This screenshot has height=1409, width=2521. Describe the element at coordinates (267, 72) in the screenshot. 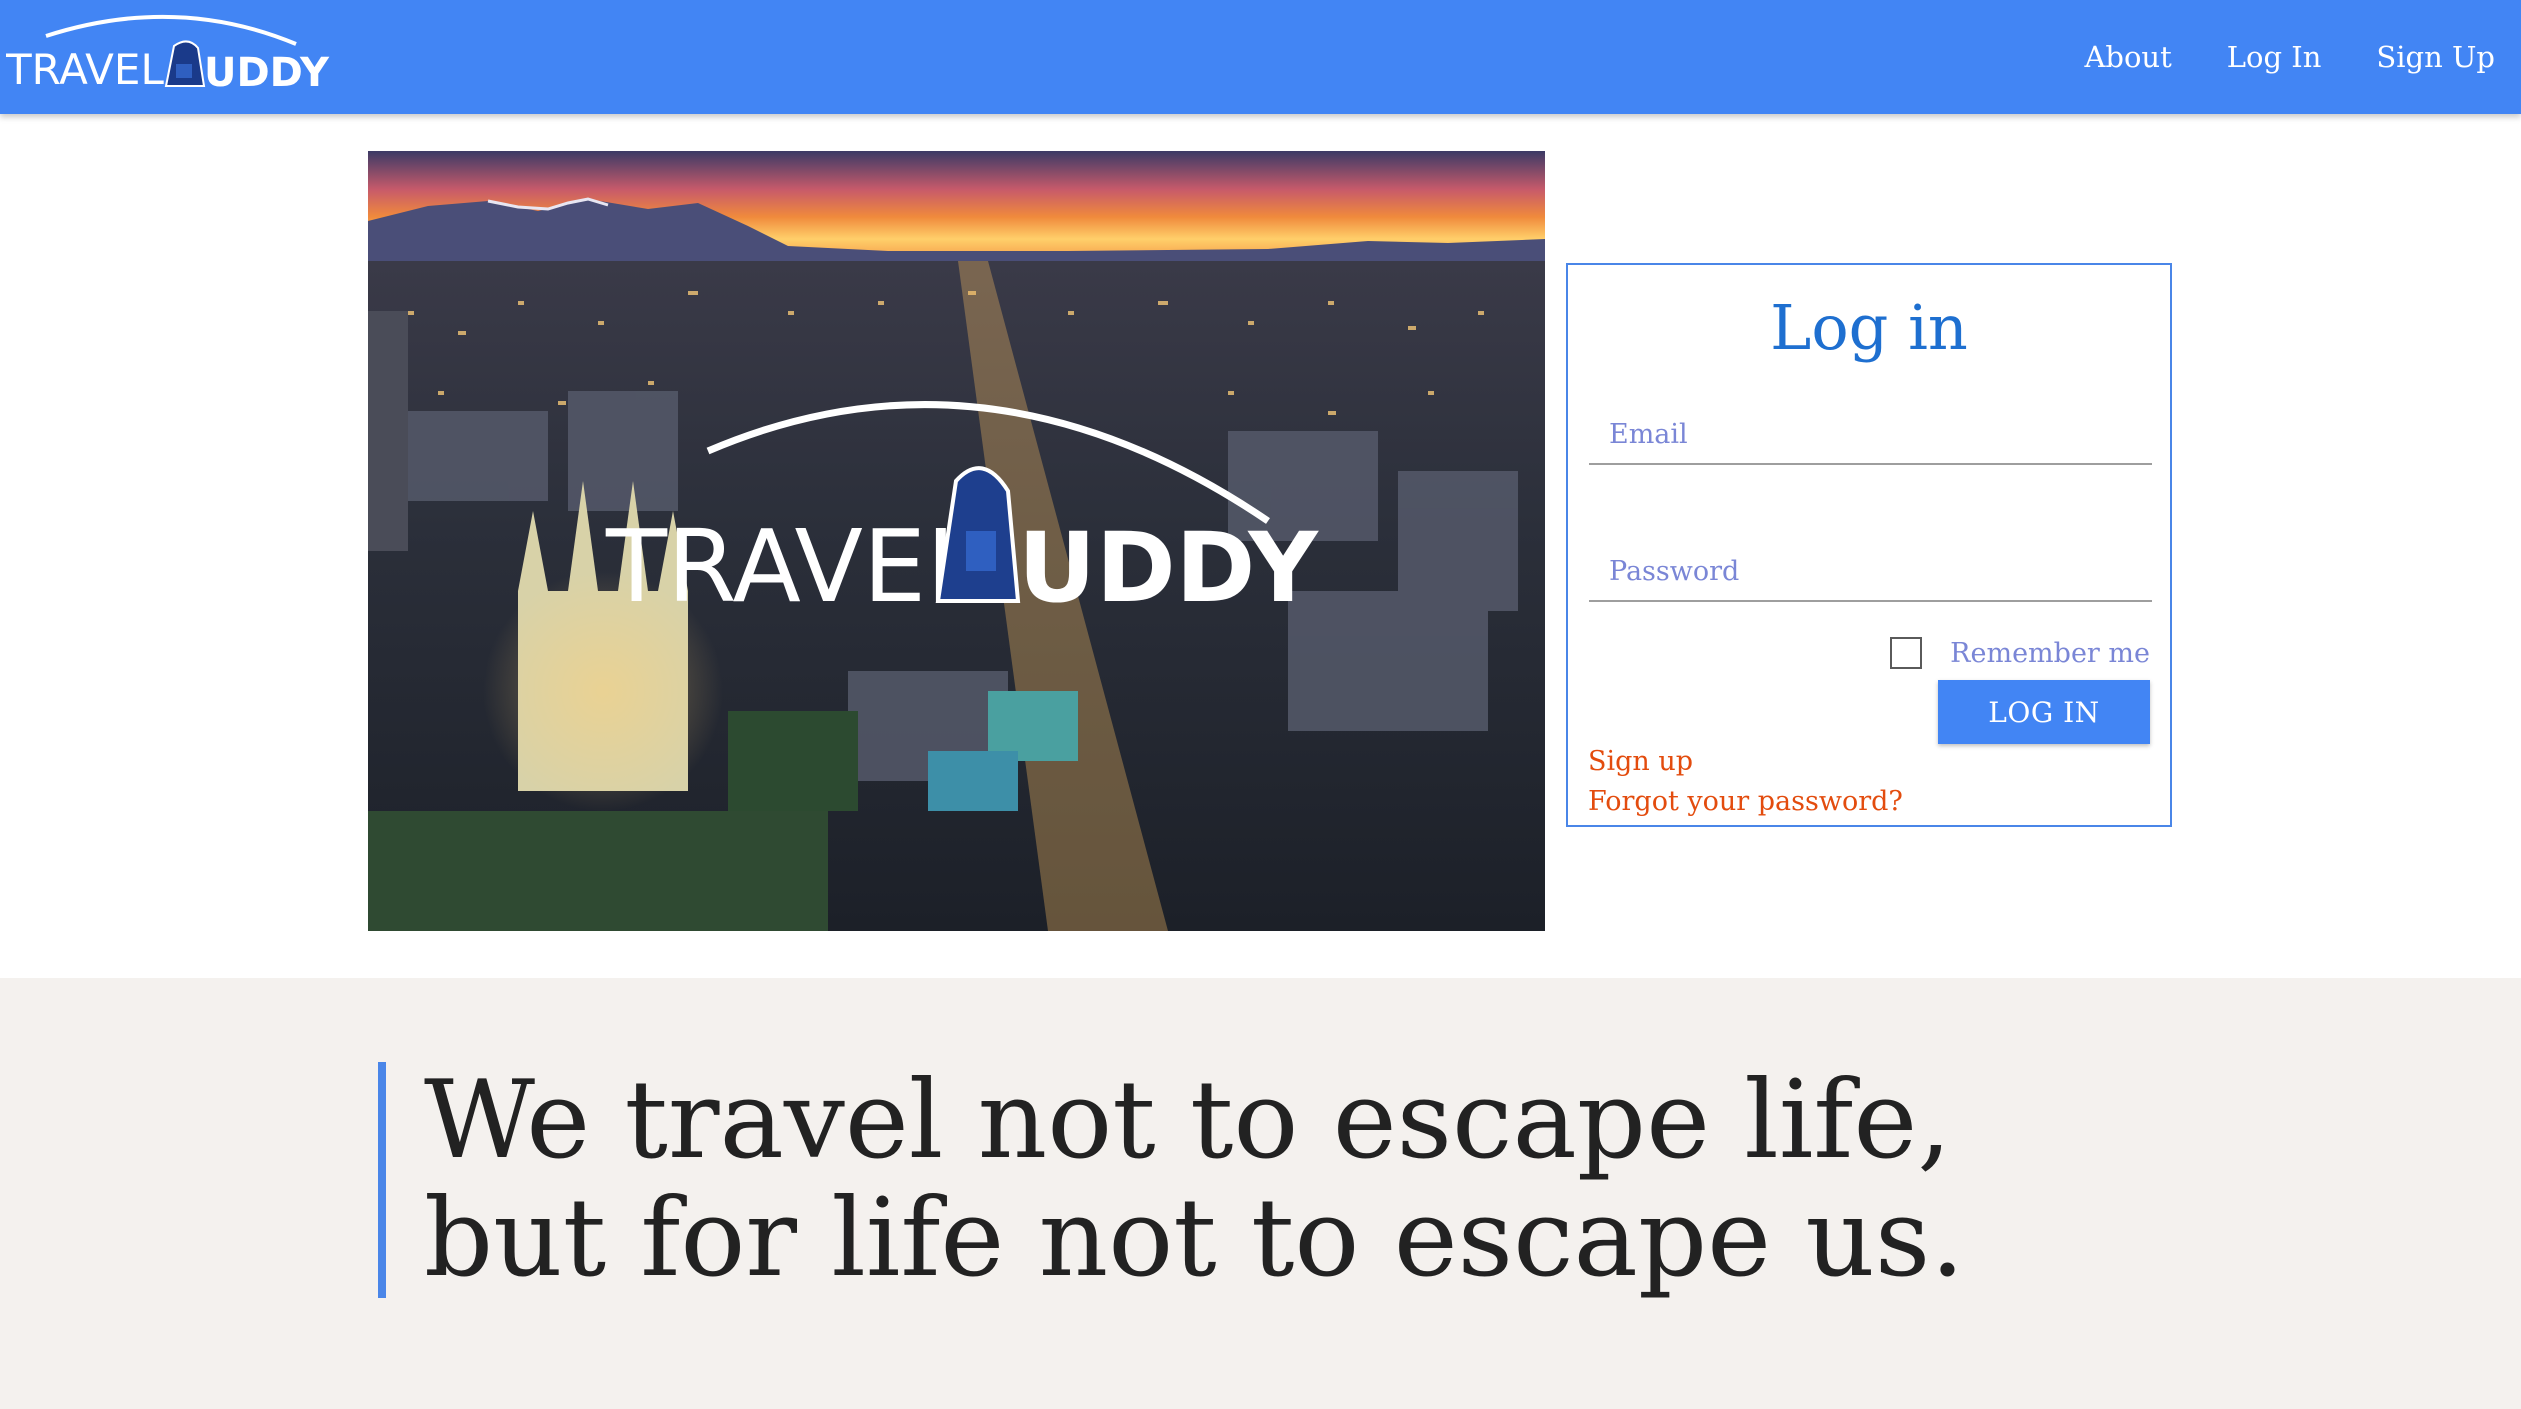

I see `brand-name-right: UDDY` at that location.